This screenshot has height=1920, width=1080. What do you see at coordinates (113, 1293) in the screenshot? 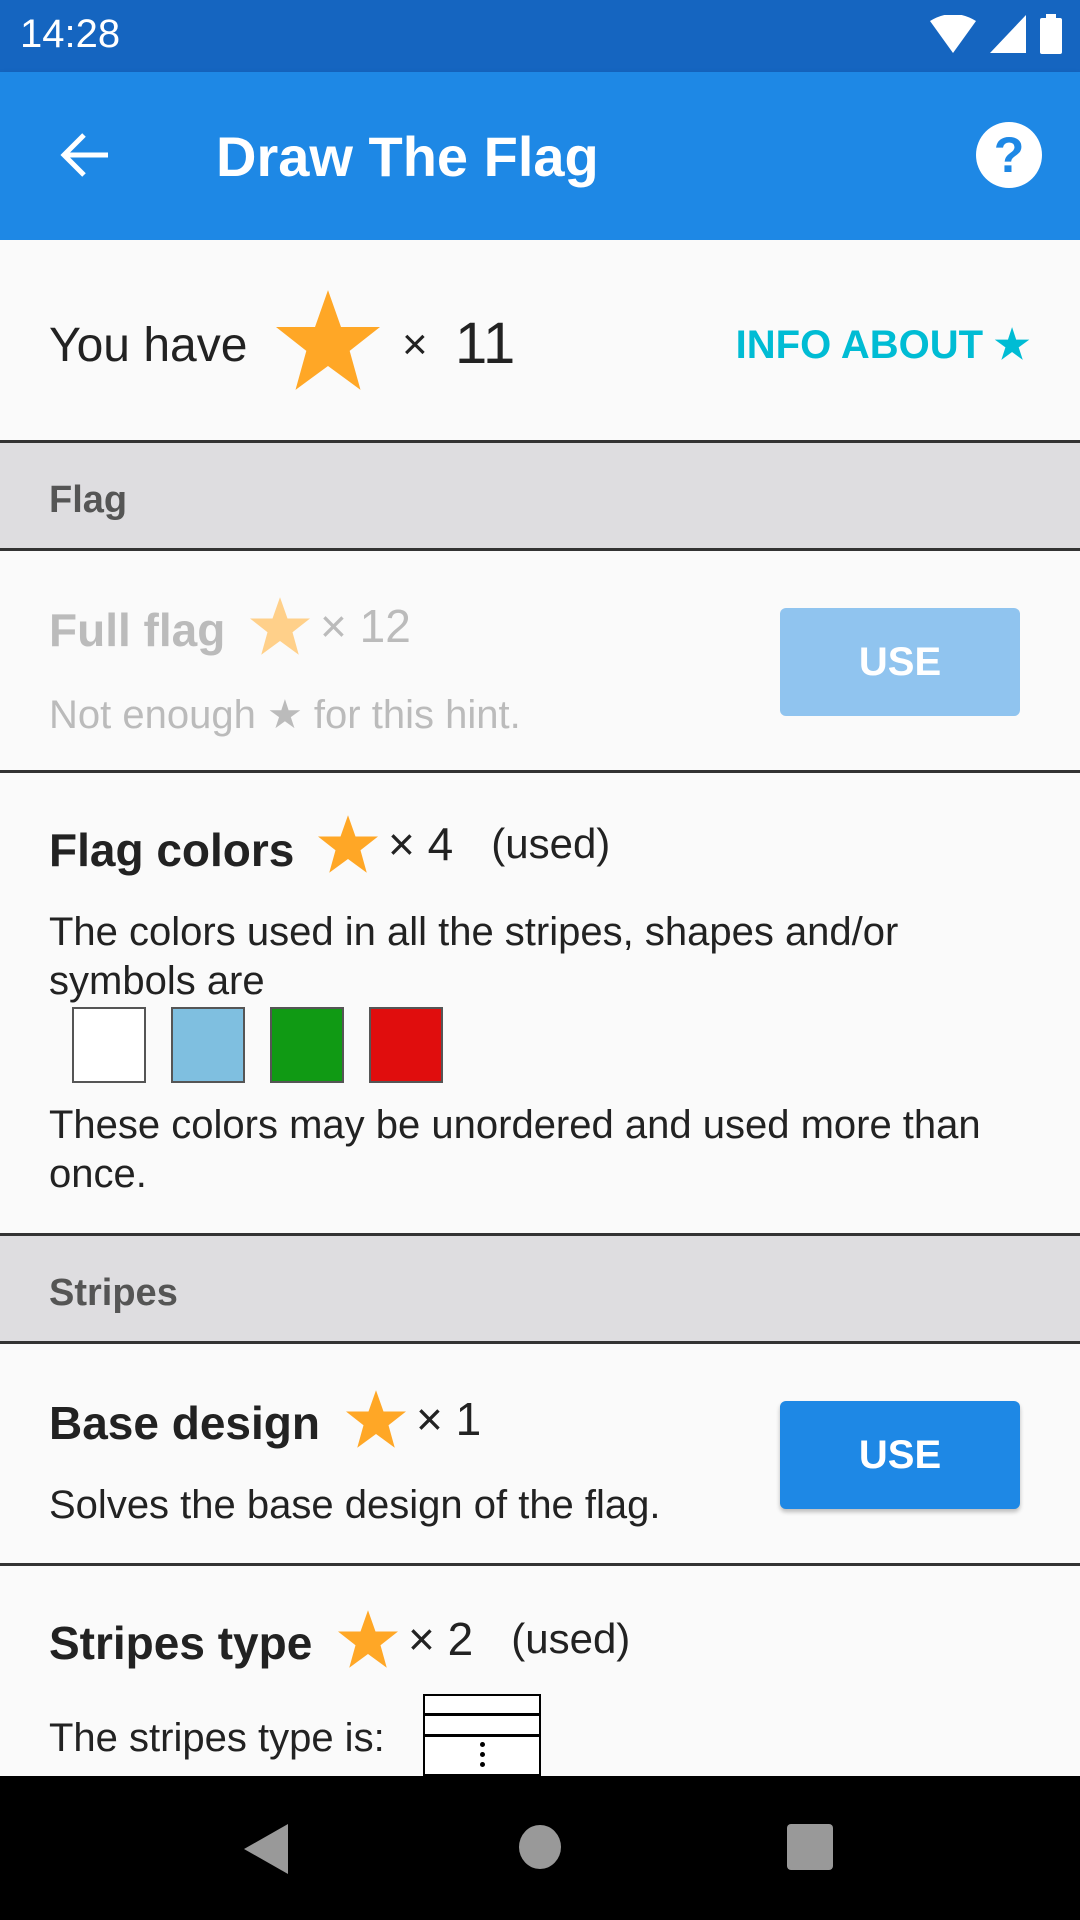
I see `section-title: Stripes` at bounding box center [113, 1293].